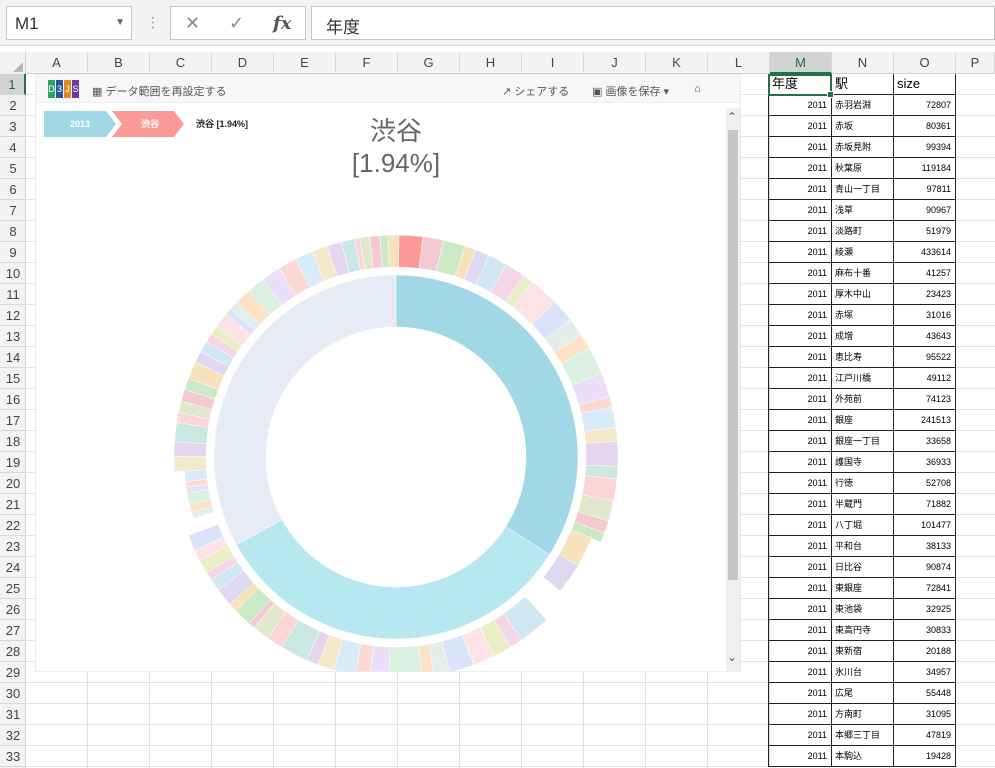 The width and height of the screenshot is (995, 768). I want to click on column-header: E, so click(305, 63).